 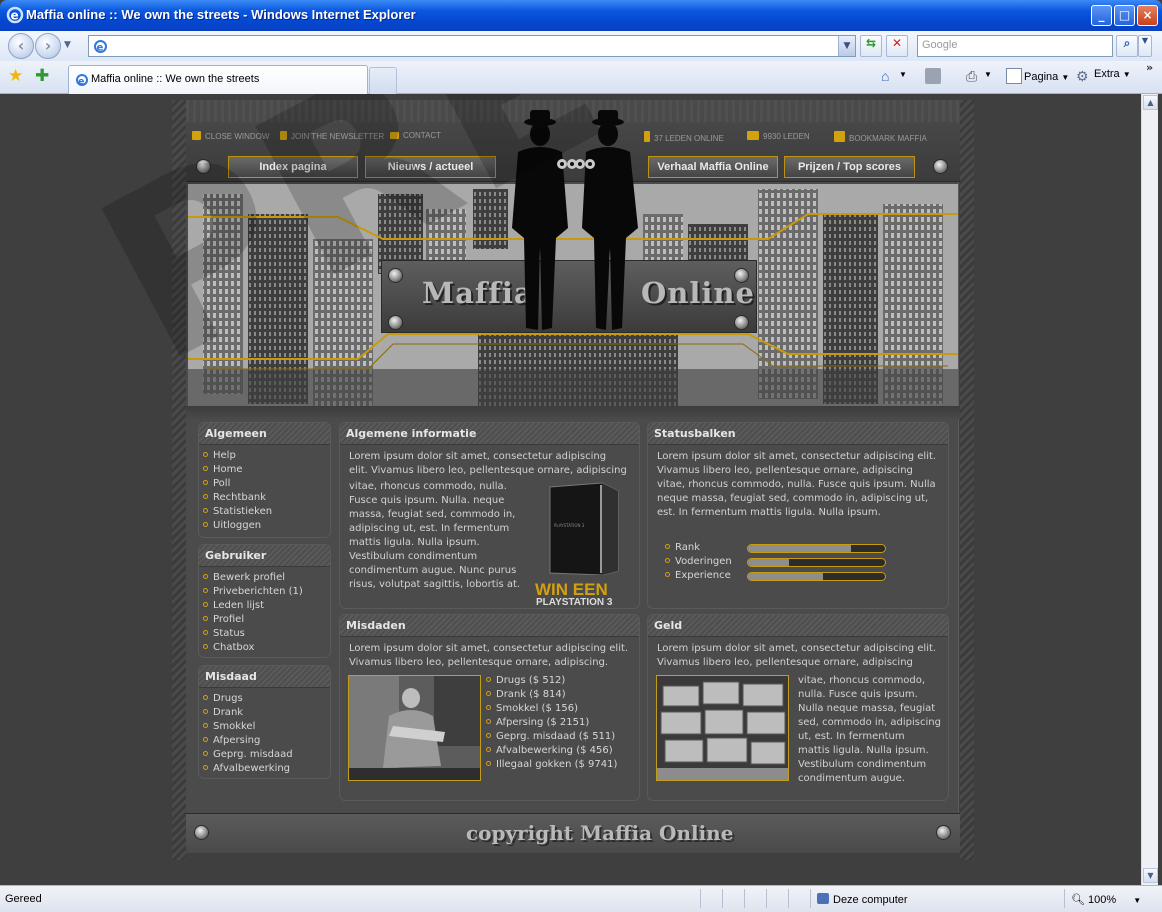 What do you see at coordinates (1078, 900) in the screenshot?
I see `zoom-icon: 🔍︎` at bounding box center [1078, 900].